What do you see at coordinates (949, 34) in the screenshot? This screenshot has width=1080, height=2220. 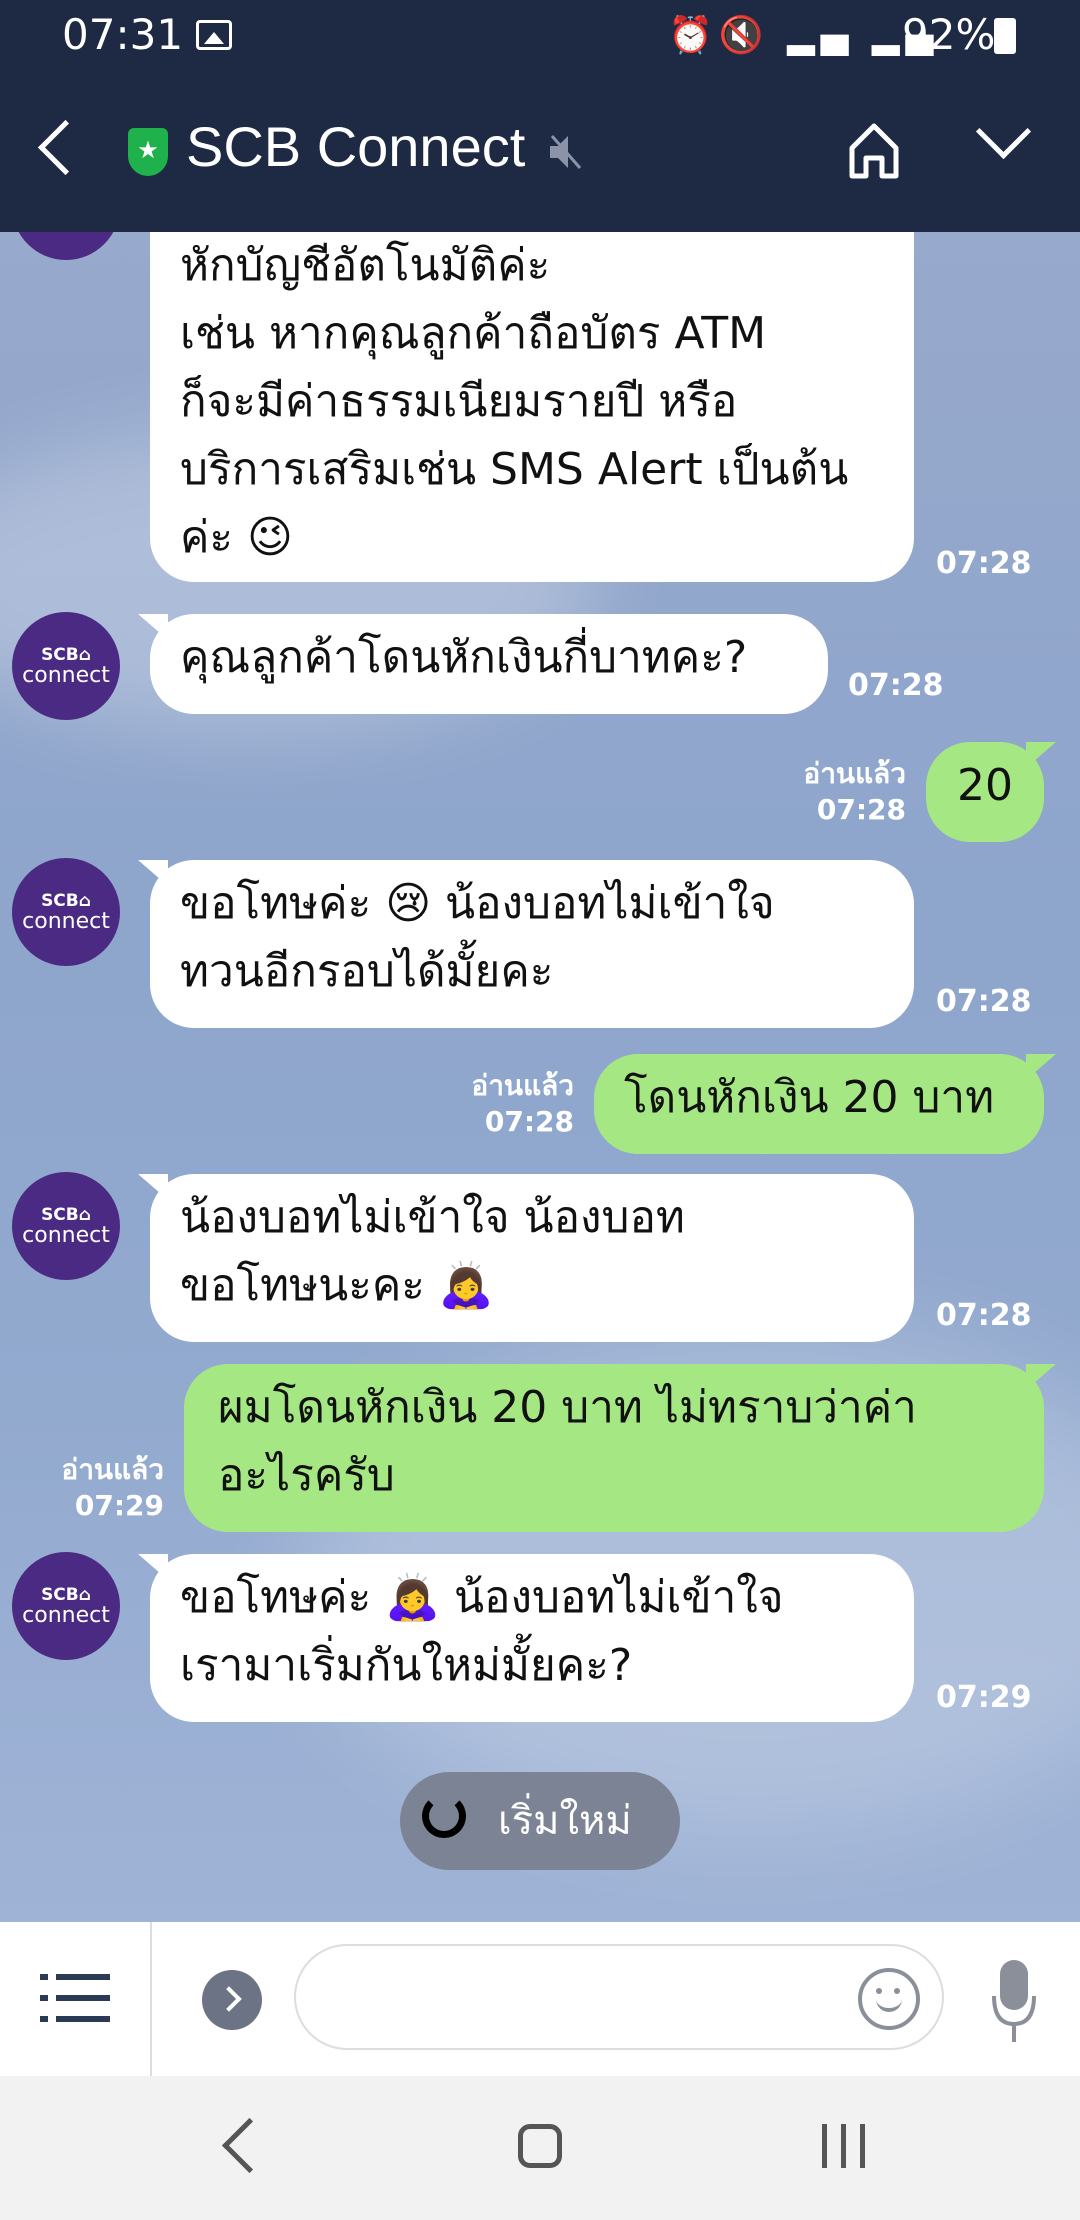 I see `battery-percent: 92%` at bounding box center [949, 34].